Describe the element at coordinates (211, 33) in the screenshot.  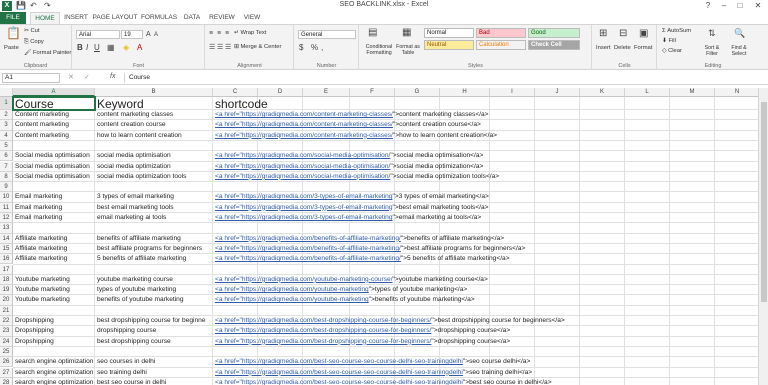
I see `align-top-icon: ≡` at that location.